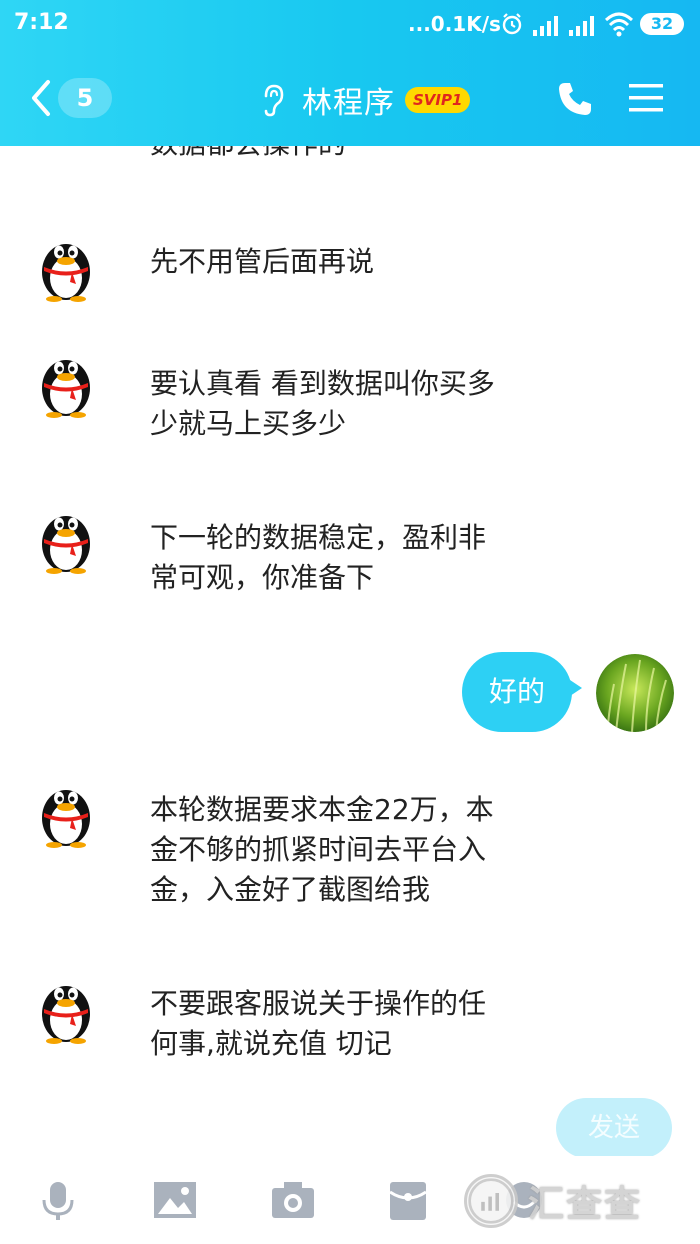 The width and height of the screenshot is (700, 1244). What do you see at coordinates (58, 1201) in the screenshot?
I see `microphone-icon` at bounding box center [58, 1201].